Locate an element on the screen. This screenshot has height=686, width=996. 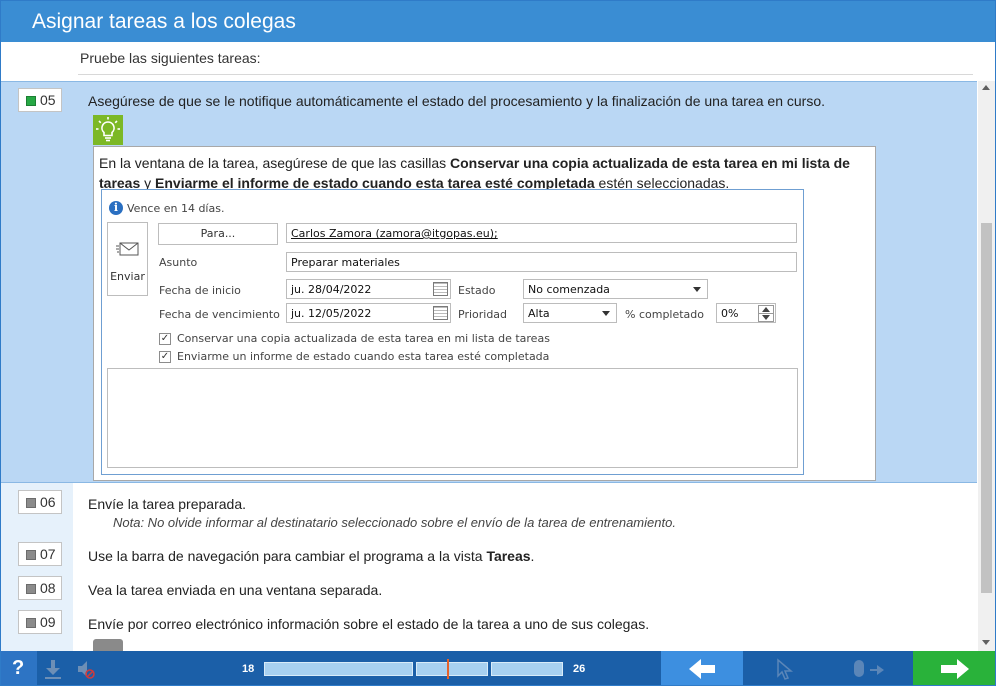
help-button: ? is located at coordinates (19, 668).